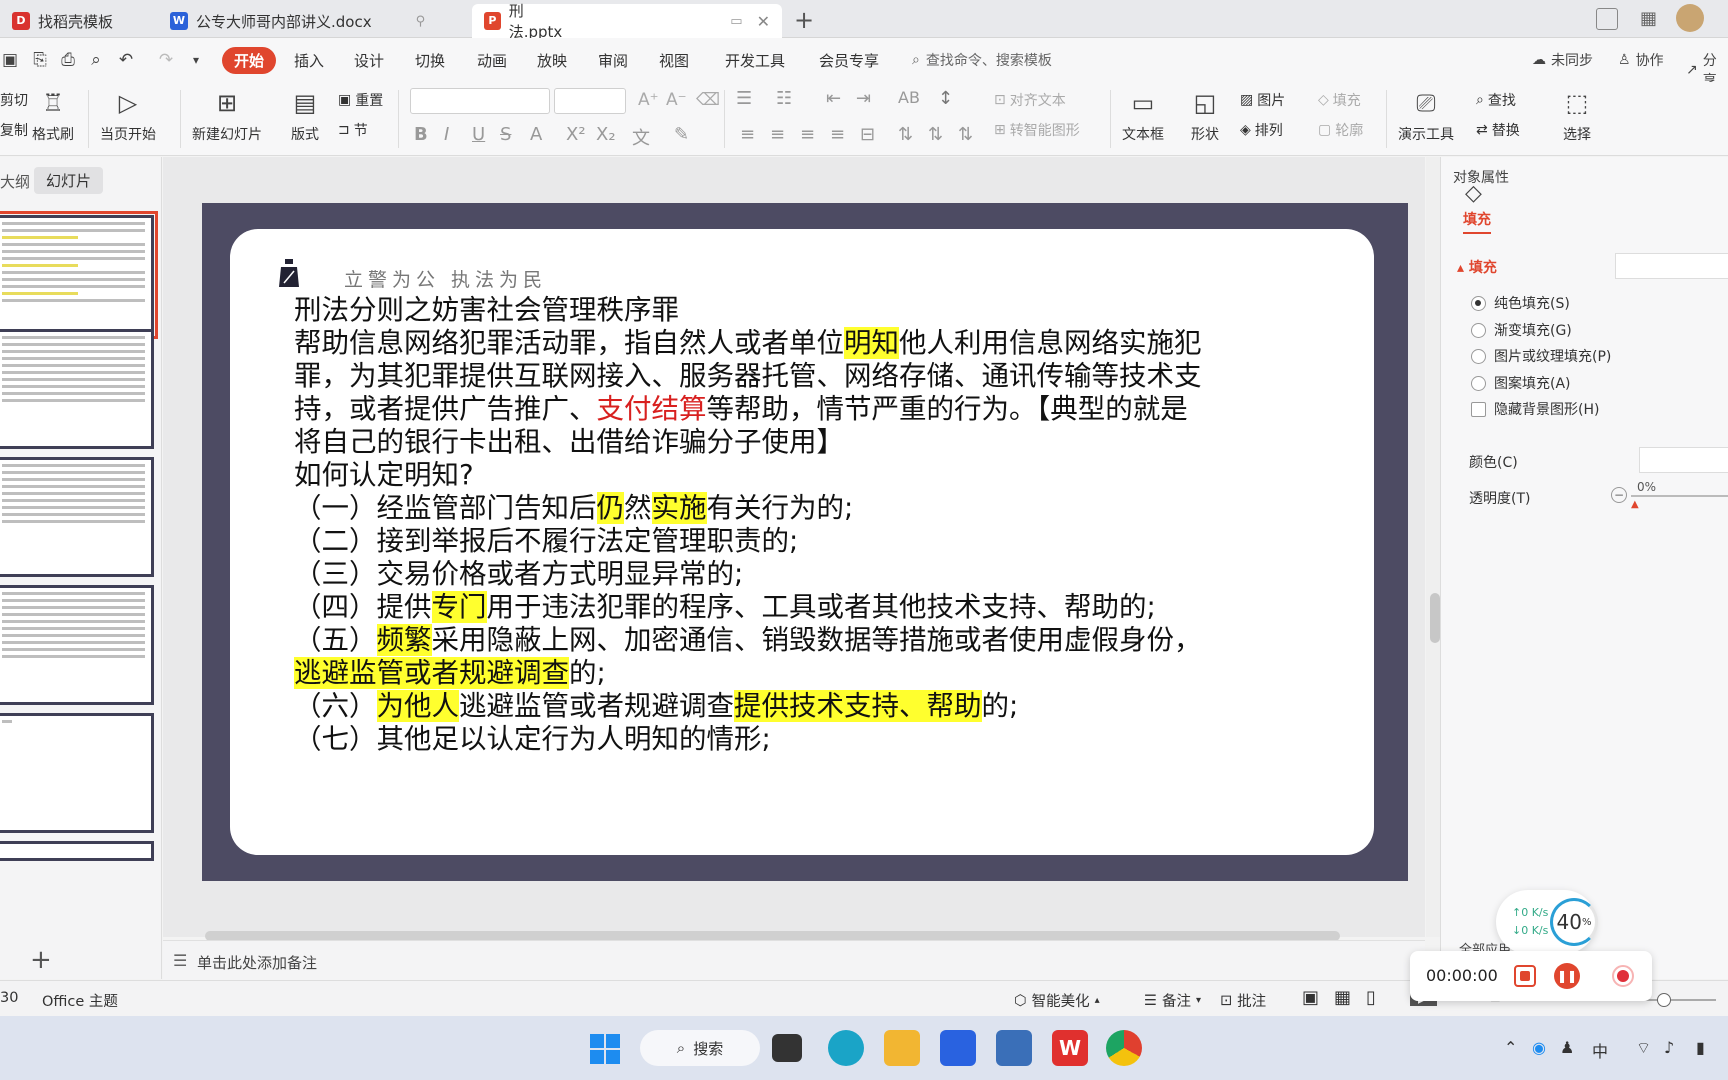  What do you see at coordinates (863, 98) in the screenshot?
I see `indent-increase-icon: ⇥` at bounding box center [863, 98].